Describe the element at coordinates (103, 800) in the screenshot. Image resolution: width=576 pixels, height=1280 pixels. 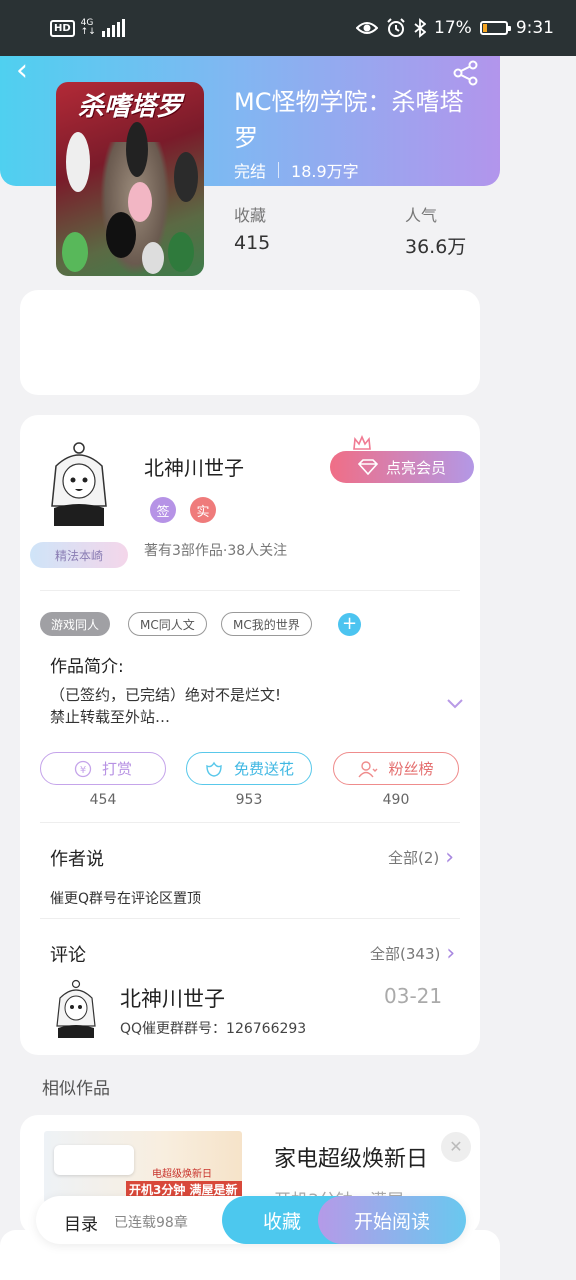
I see `tip-count: 454` at that location.